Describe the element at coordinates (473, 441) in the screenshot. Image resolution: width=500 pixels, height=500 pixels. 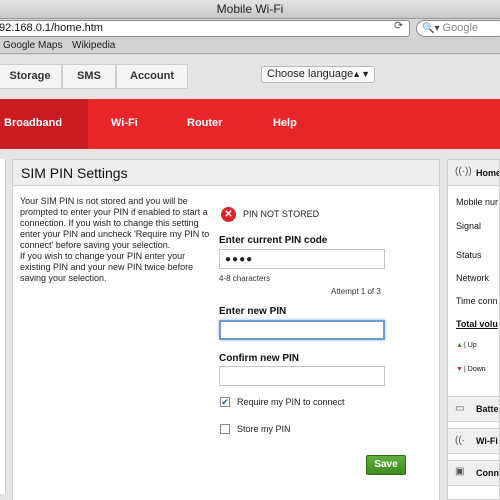
I see `sidebar-wifi-section: ((· Wi-Fi` at that location.